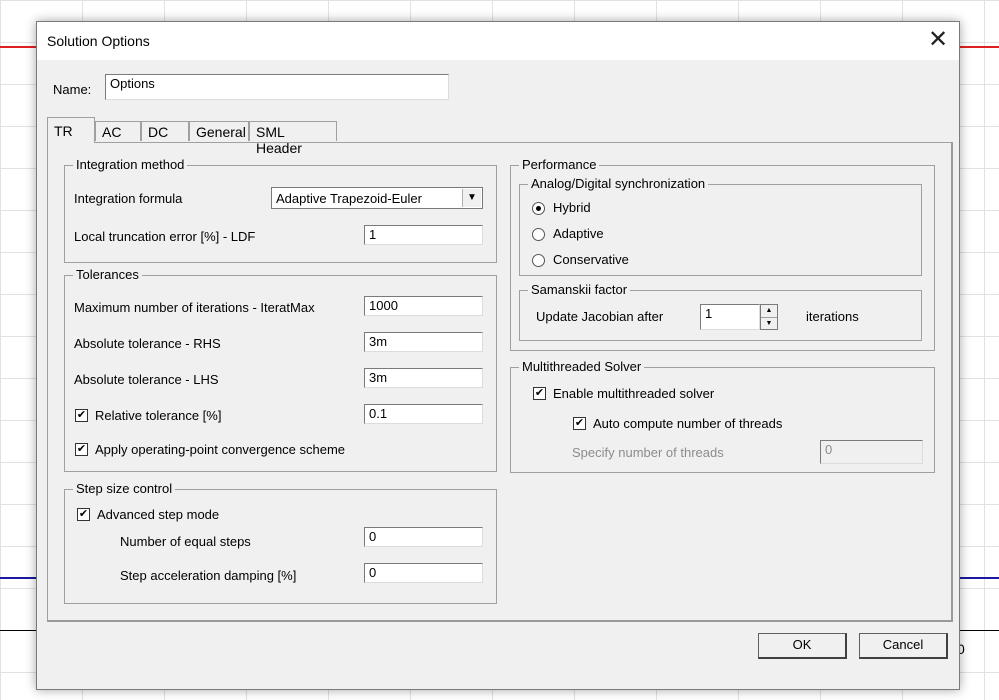 The height and width of the screenshot is (700, 999). I want to click on specify-threads-input: 0, so click(871, 452).